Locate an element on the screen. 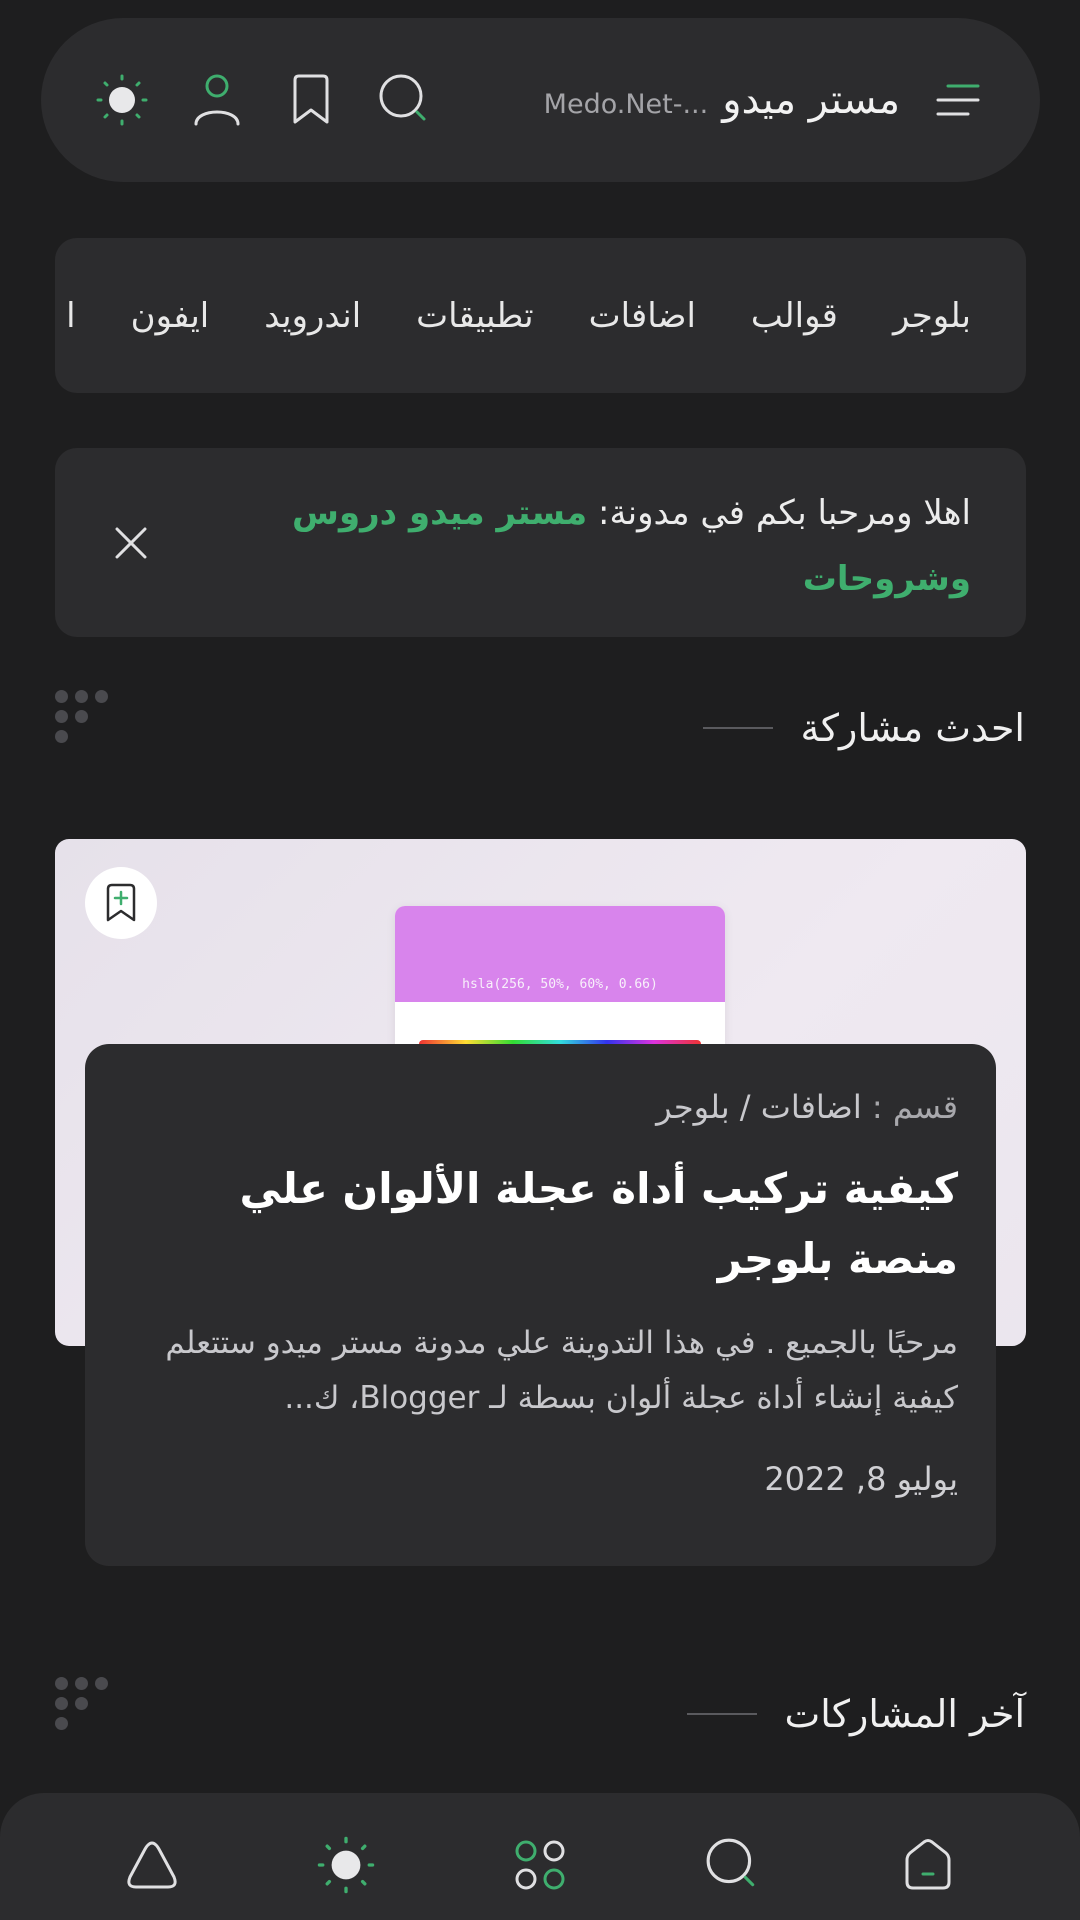  post-category: قسم : اضافات / بلوجر is located at coordinates (540, 1107).